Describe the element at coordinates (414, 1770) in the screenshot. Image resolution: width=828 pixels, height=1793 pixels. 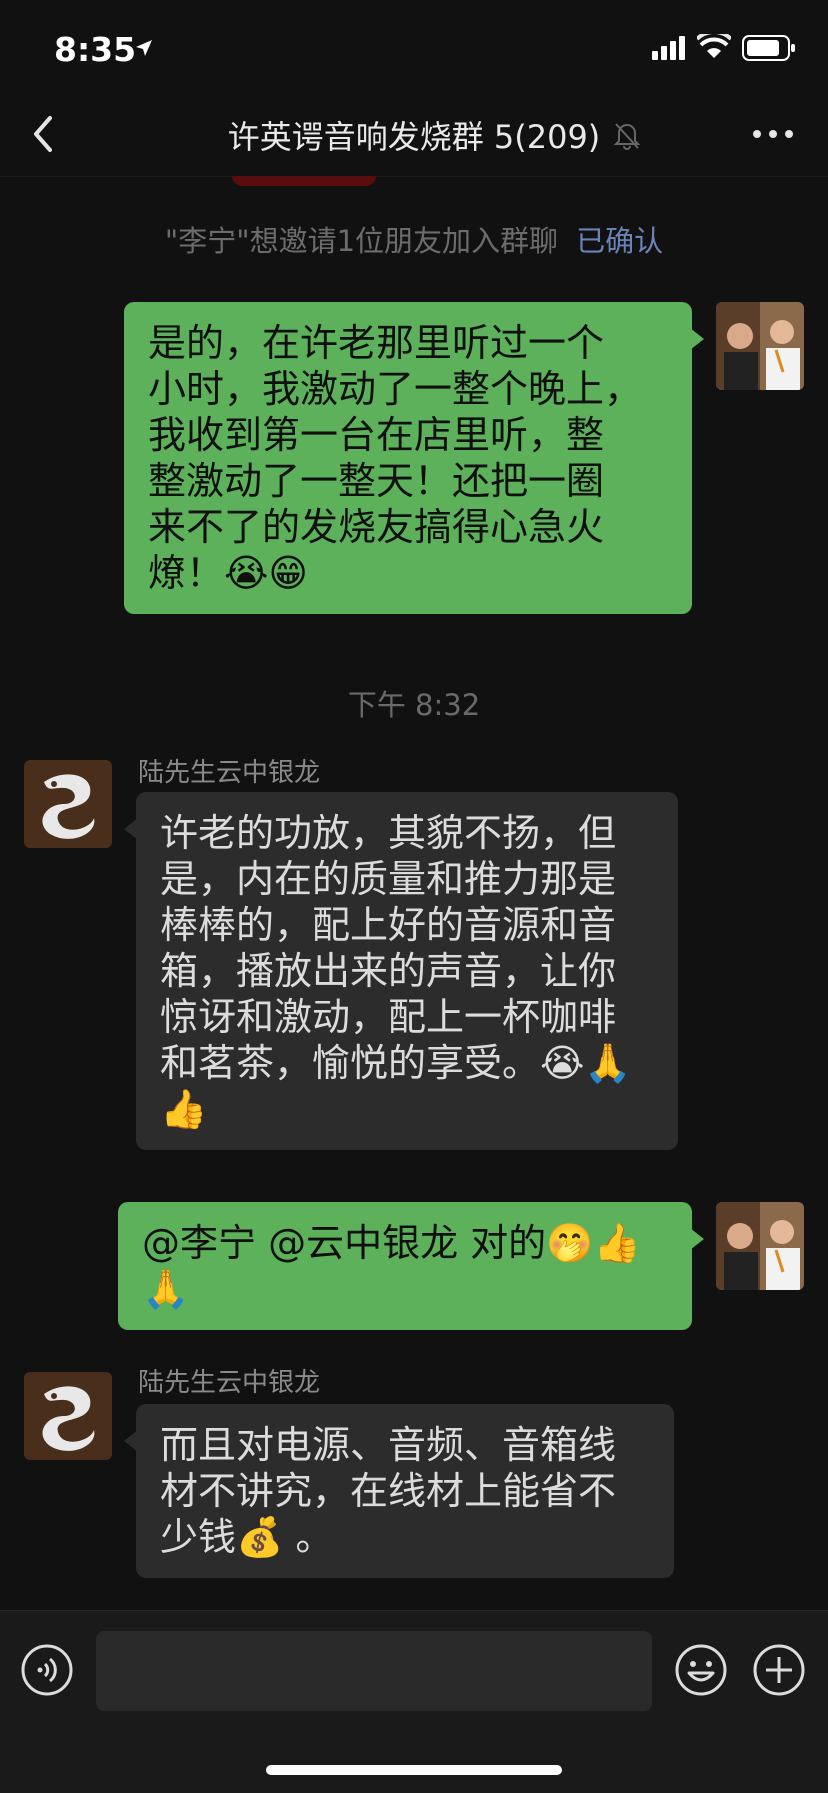
I see `home-indicator` at that location.